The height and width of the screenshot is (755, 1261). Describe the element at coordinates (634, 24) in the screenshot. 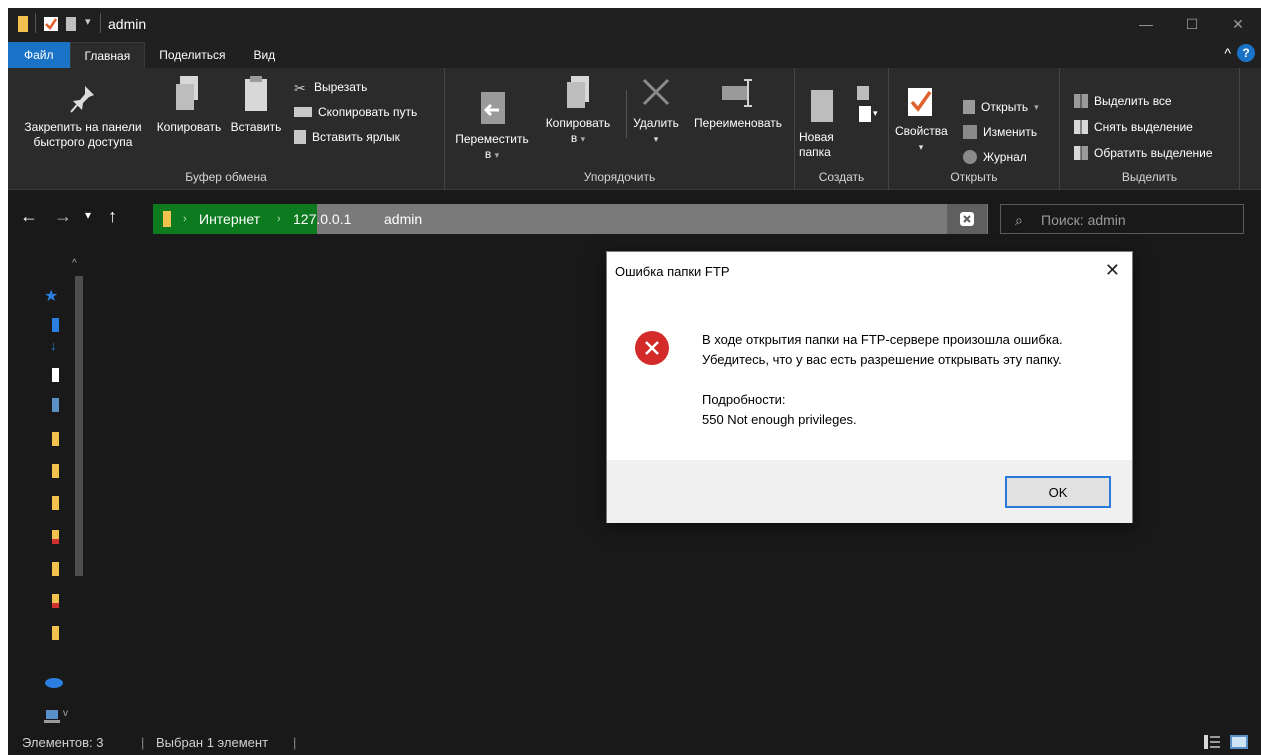

I see `title-bar: ▾ admin — ☐ ✕` at that location.